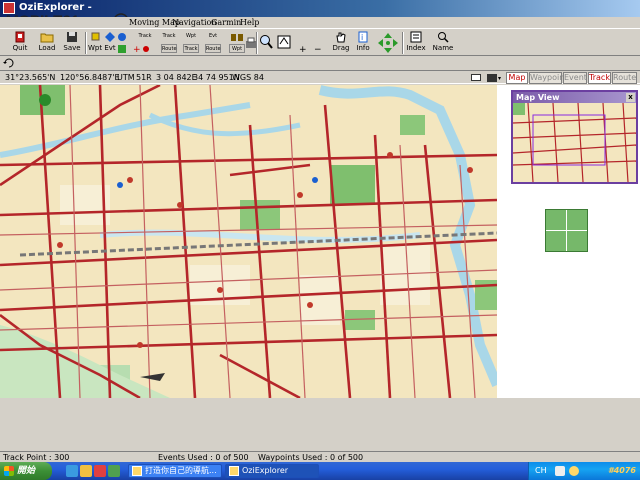 Image resolution: width=640 pixels, height=480 pixels. Describe the element at coordinates (213, 48) in the screenshot. I see `mini-route-2: Route` at that location.